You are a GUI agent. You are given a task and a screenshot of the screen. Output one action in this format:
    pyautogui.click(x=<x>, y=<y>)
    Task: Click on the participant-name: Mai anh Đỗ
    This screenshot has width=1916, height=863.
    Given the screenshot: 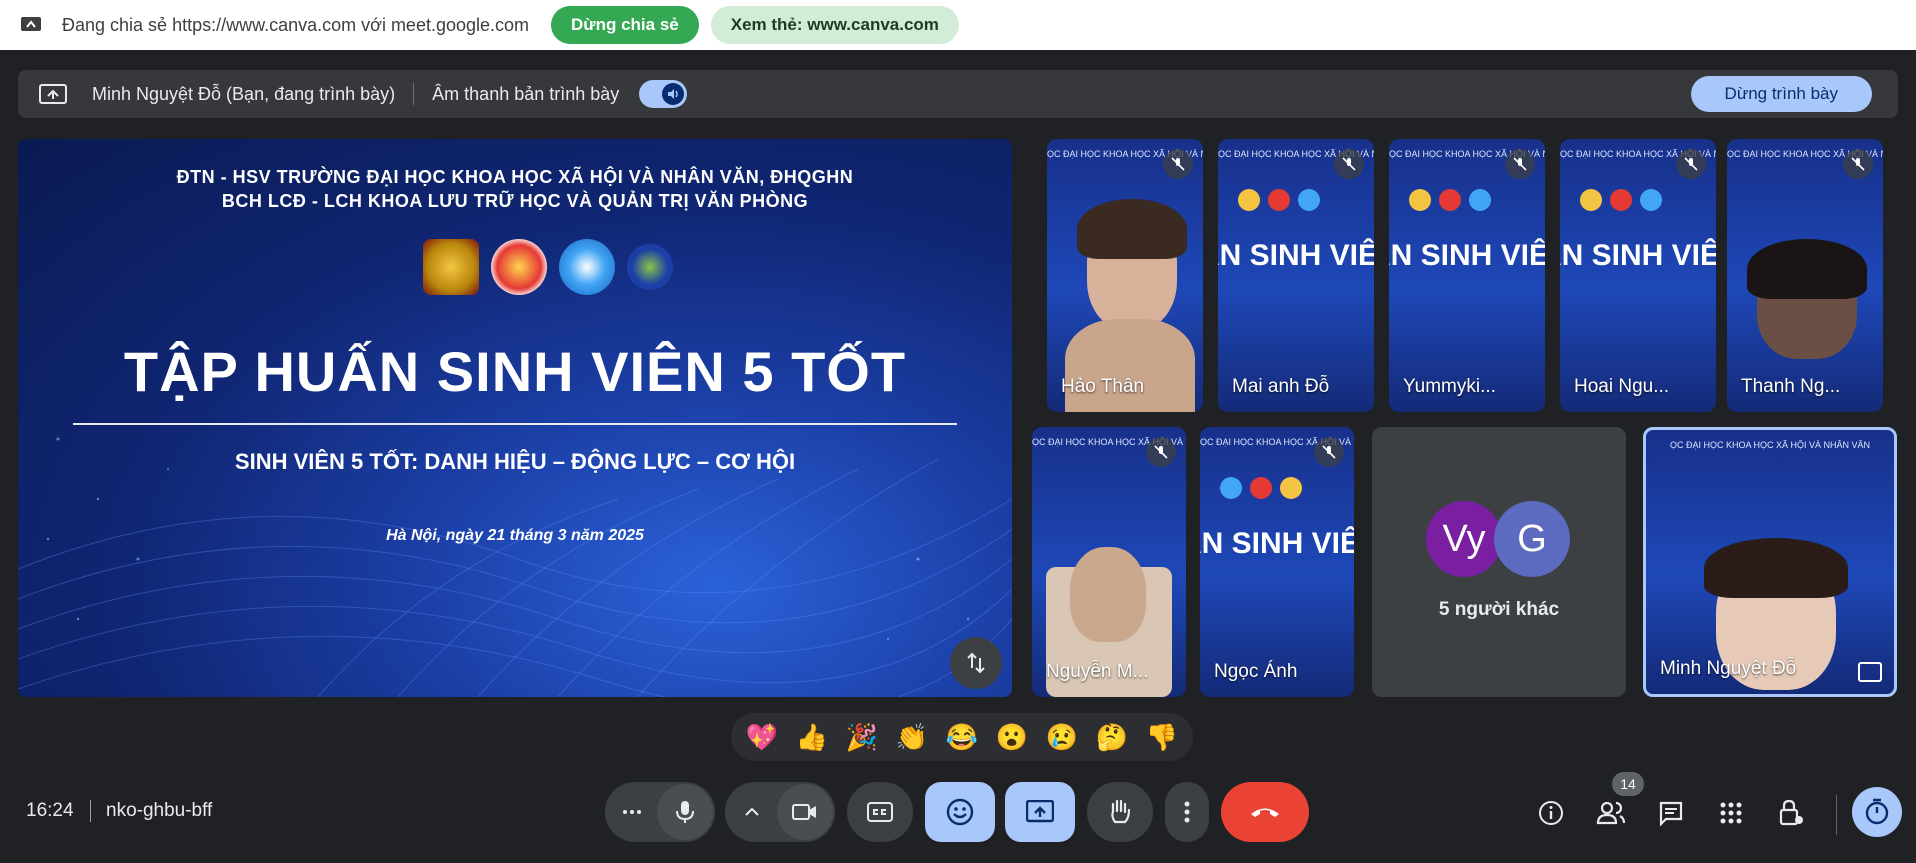 What is the action you would take?
    pyautogui.click(x=1281, y=386)
    